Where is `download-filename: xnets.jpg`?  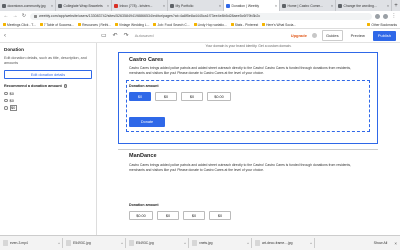 download-filename: xnets.jpg is located at coordinates (206, 243).